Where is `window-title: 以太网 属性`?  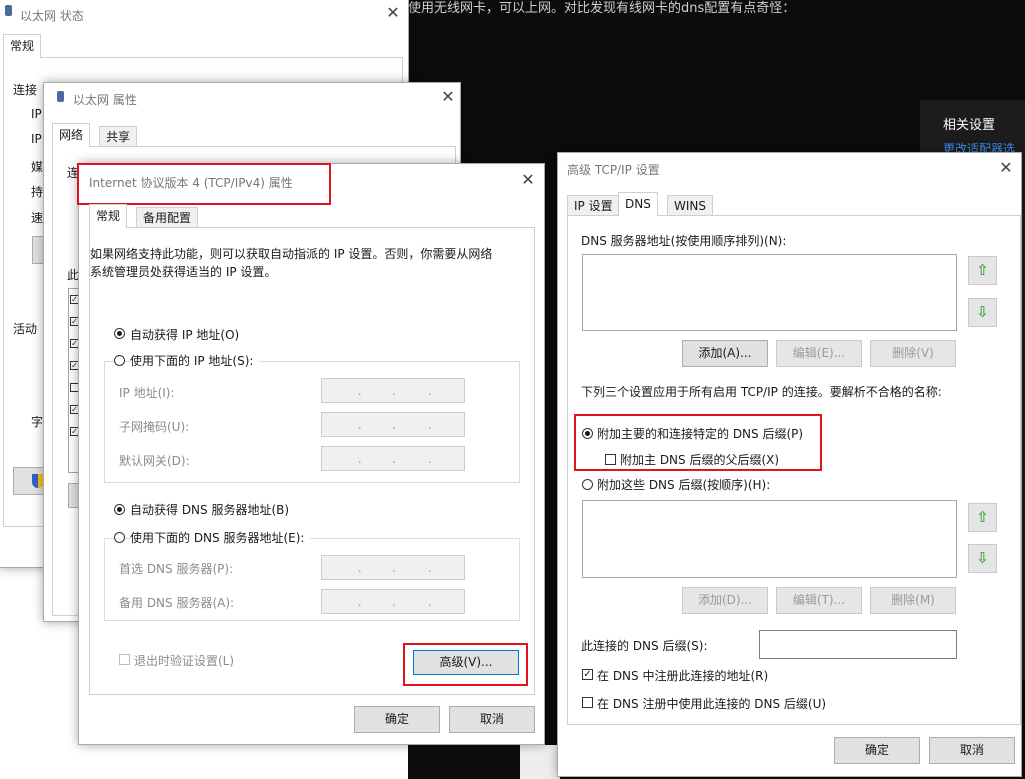 window-title: 以太网 属性 is located at coordinates (105, 100).